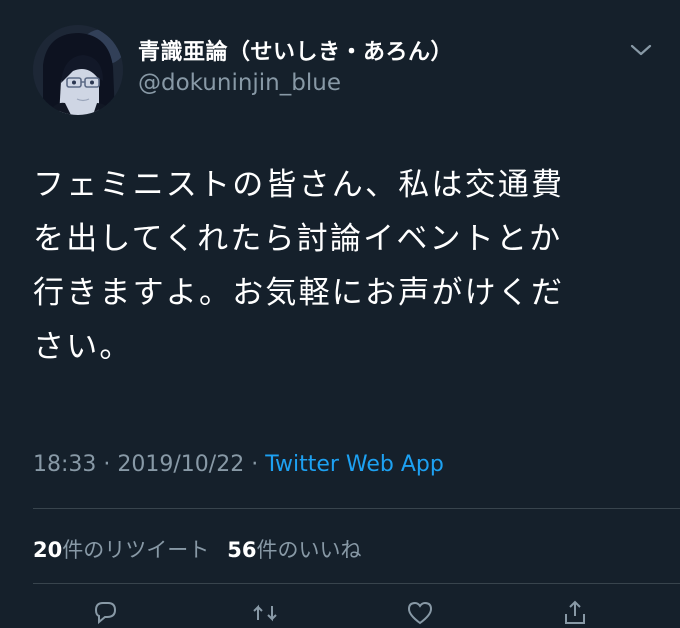 This screenshot has width=680, height=628. What do you see at coordinates (575, 613) in the screenshot?
I see `share-icon` at bounding box center [575, 613].